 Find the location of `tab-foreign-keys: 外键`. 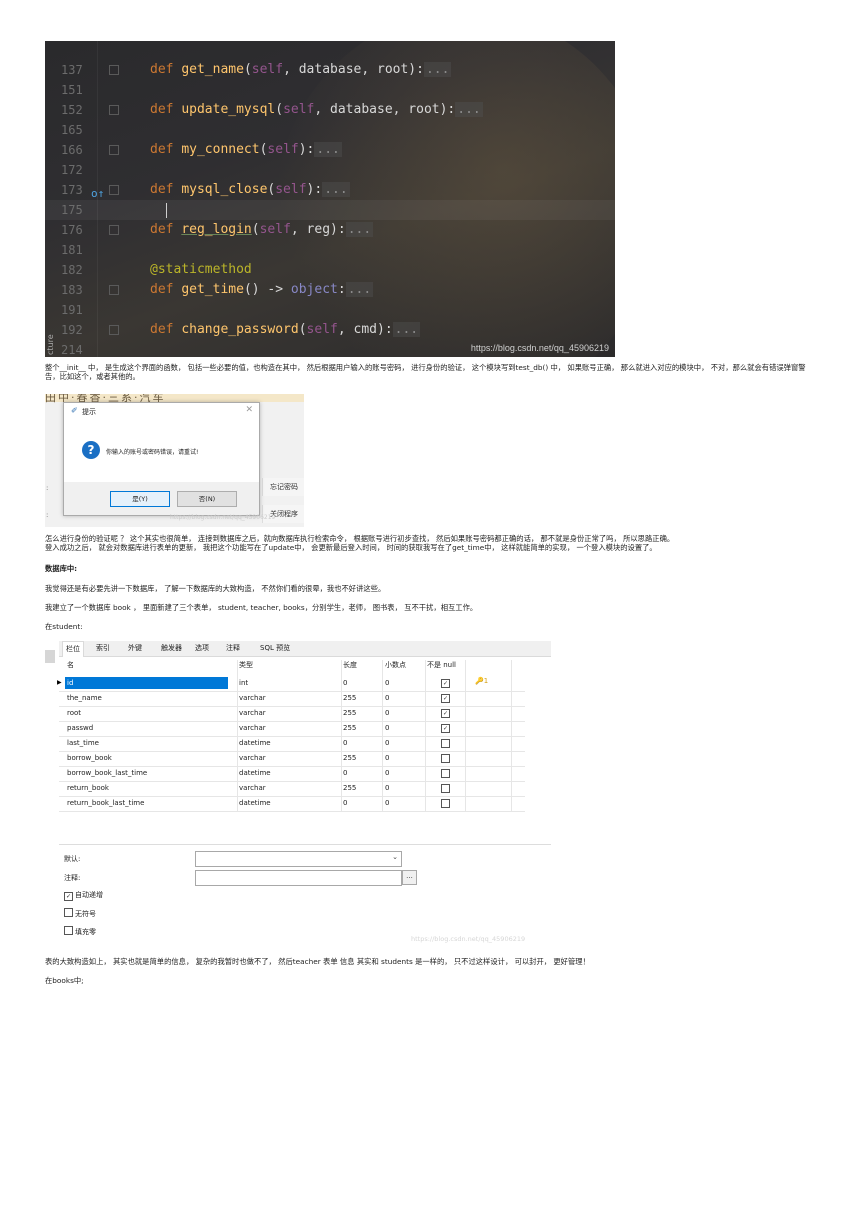

tab-foreign-keys: 外键 is located at coordinates (135, 648).